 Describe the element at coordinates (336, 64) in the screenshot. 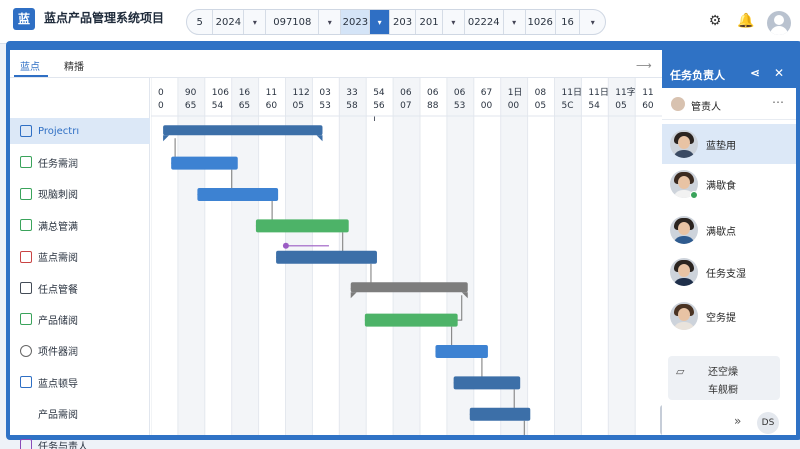

I see `tab-bar: 蓝点 精播 ⟶` at that location.